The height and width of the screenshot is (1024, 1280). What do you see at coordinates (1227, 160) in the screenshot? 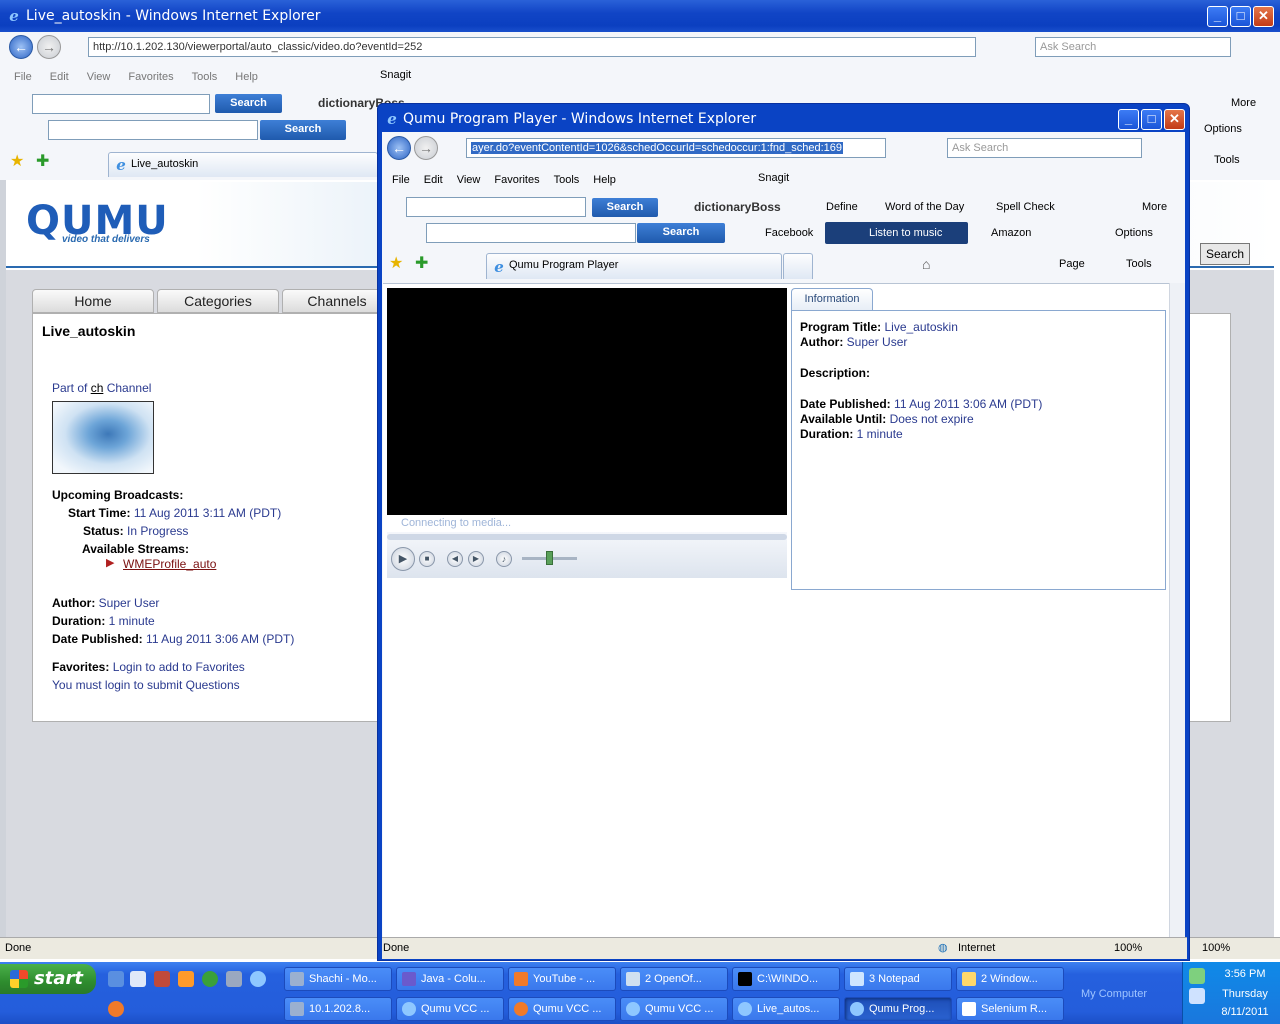
I see `bg-tools-button: Tools` at bounding box center [1227, 160].